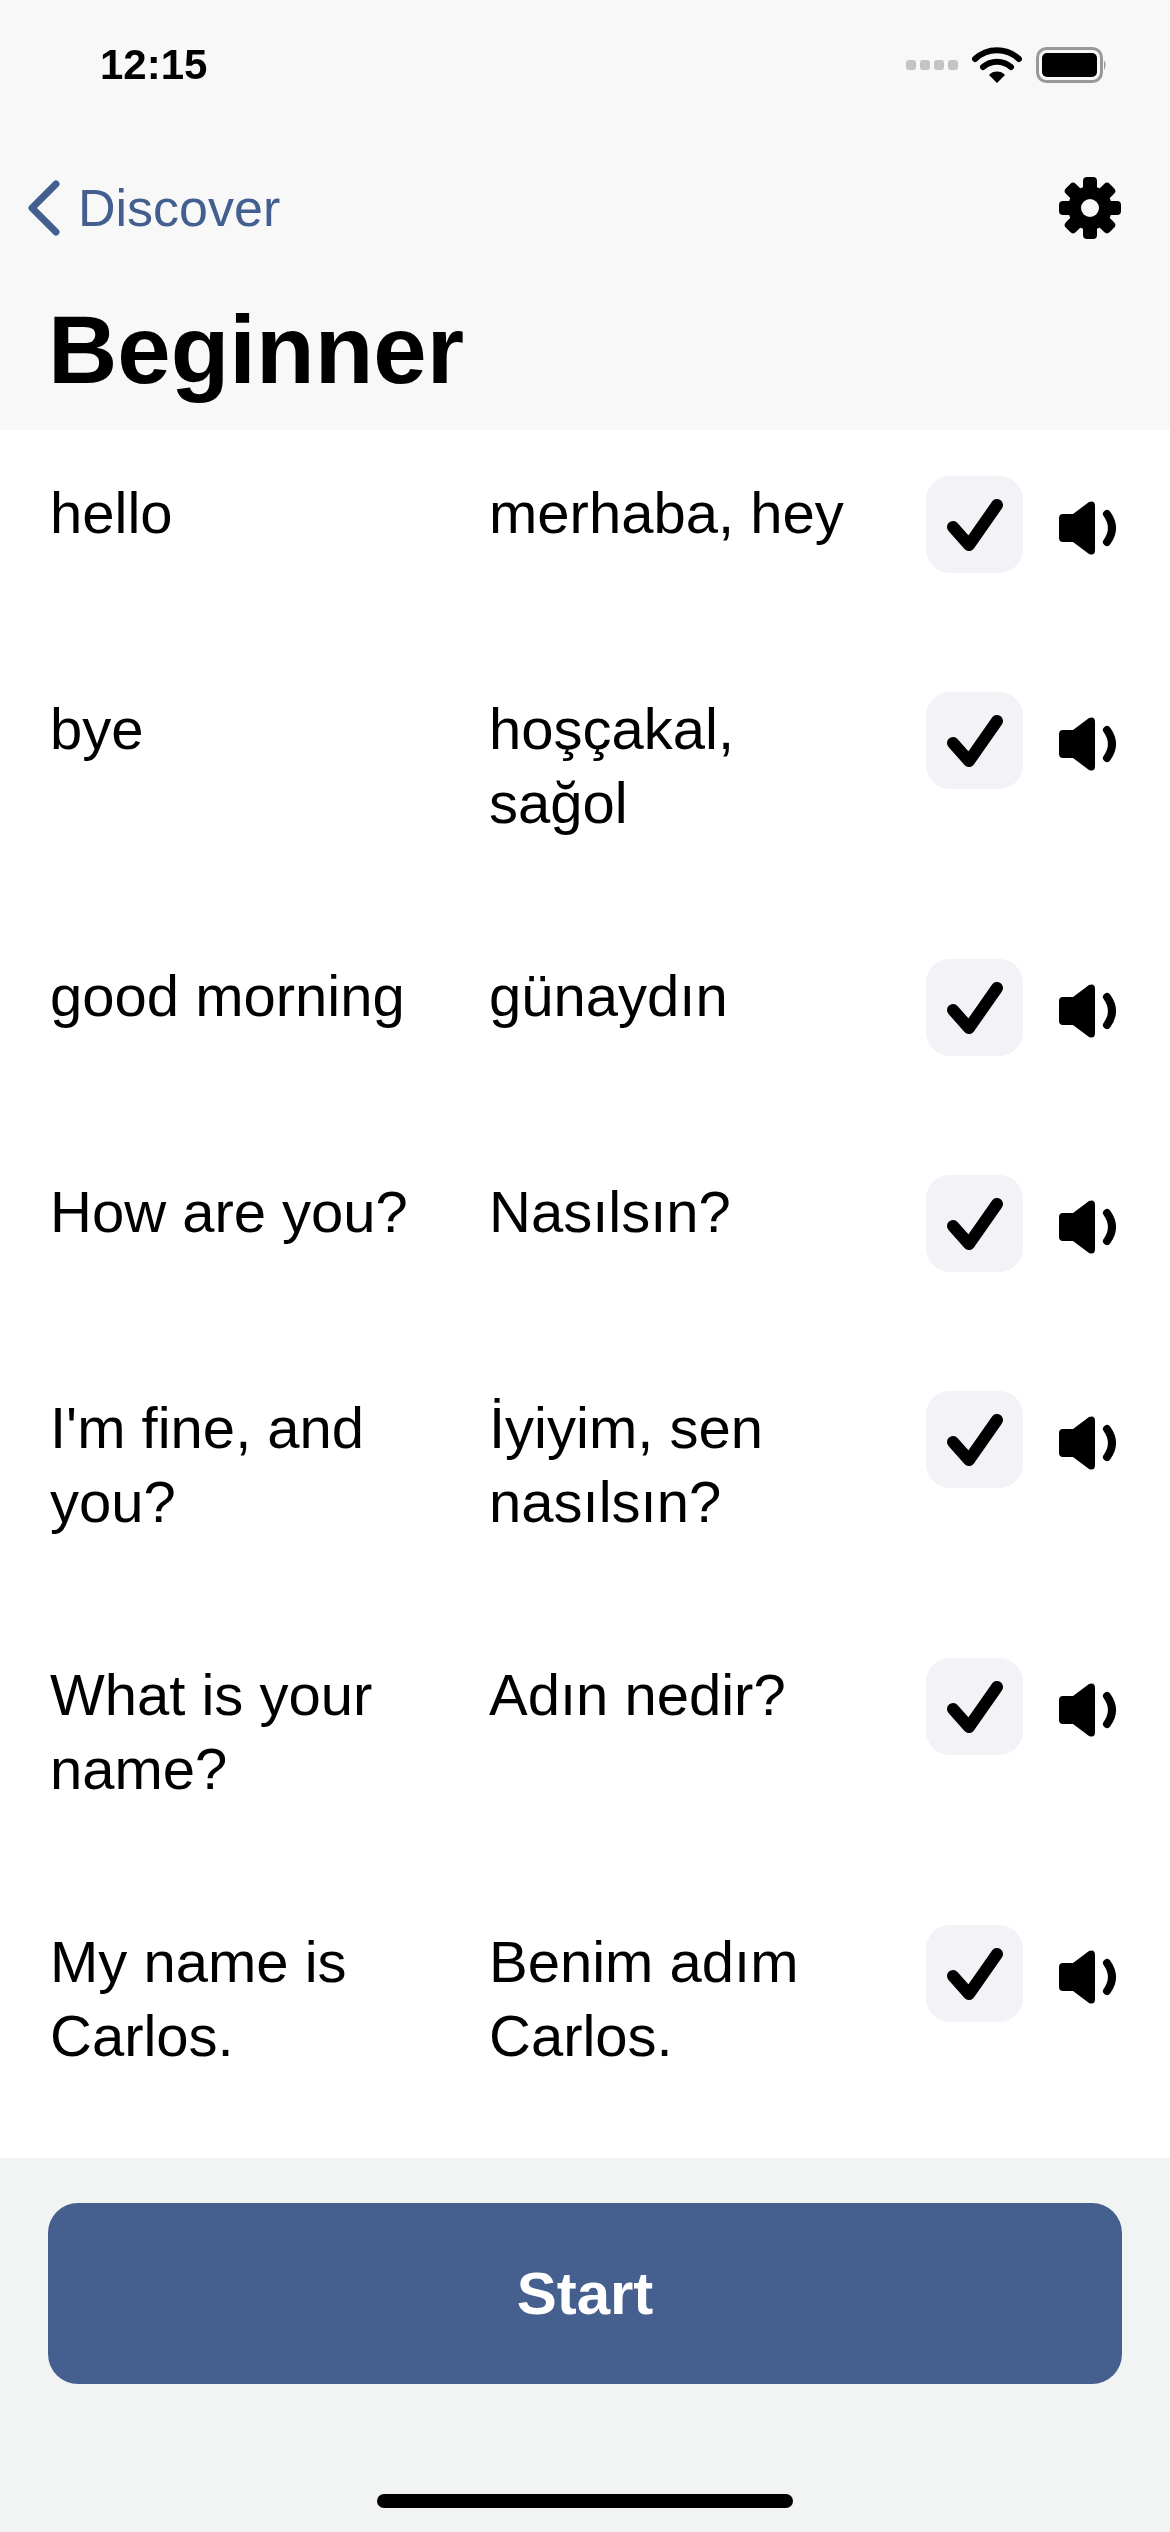  Describe the element at coordinates (932, 65) in the screenshot. I see `signal-icon` at that location.